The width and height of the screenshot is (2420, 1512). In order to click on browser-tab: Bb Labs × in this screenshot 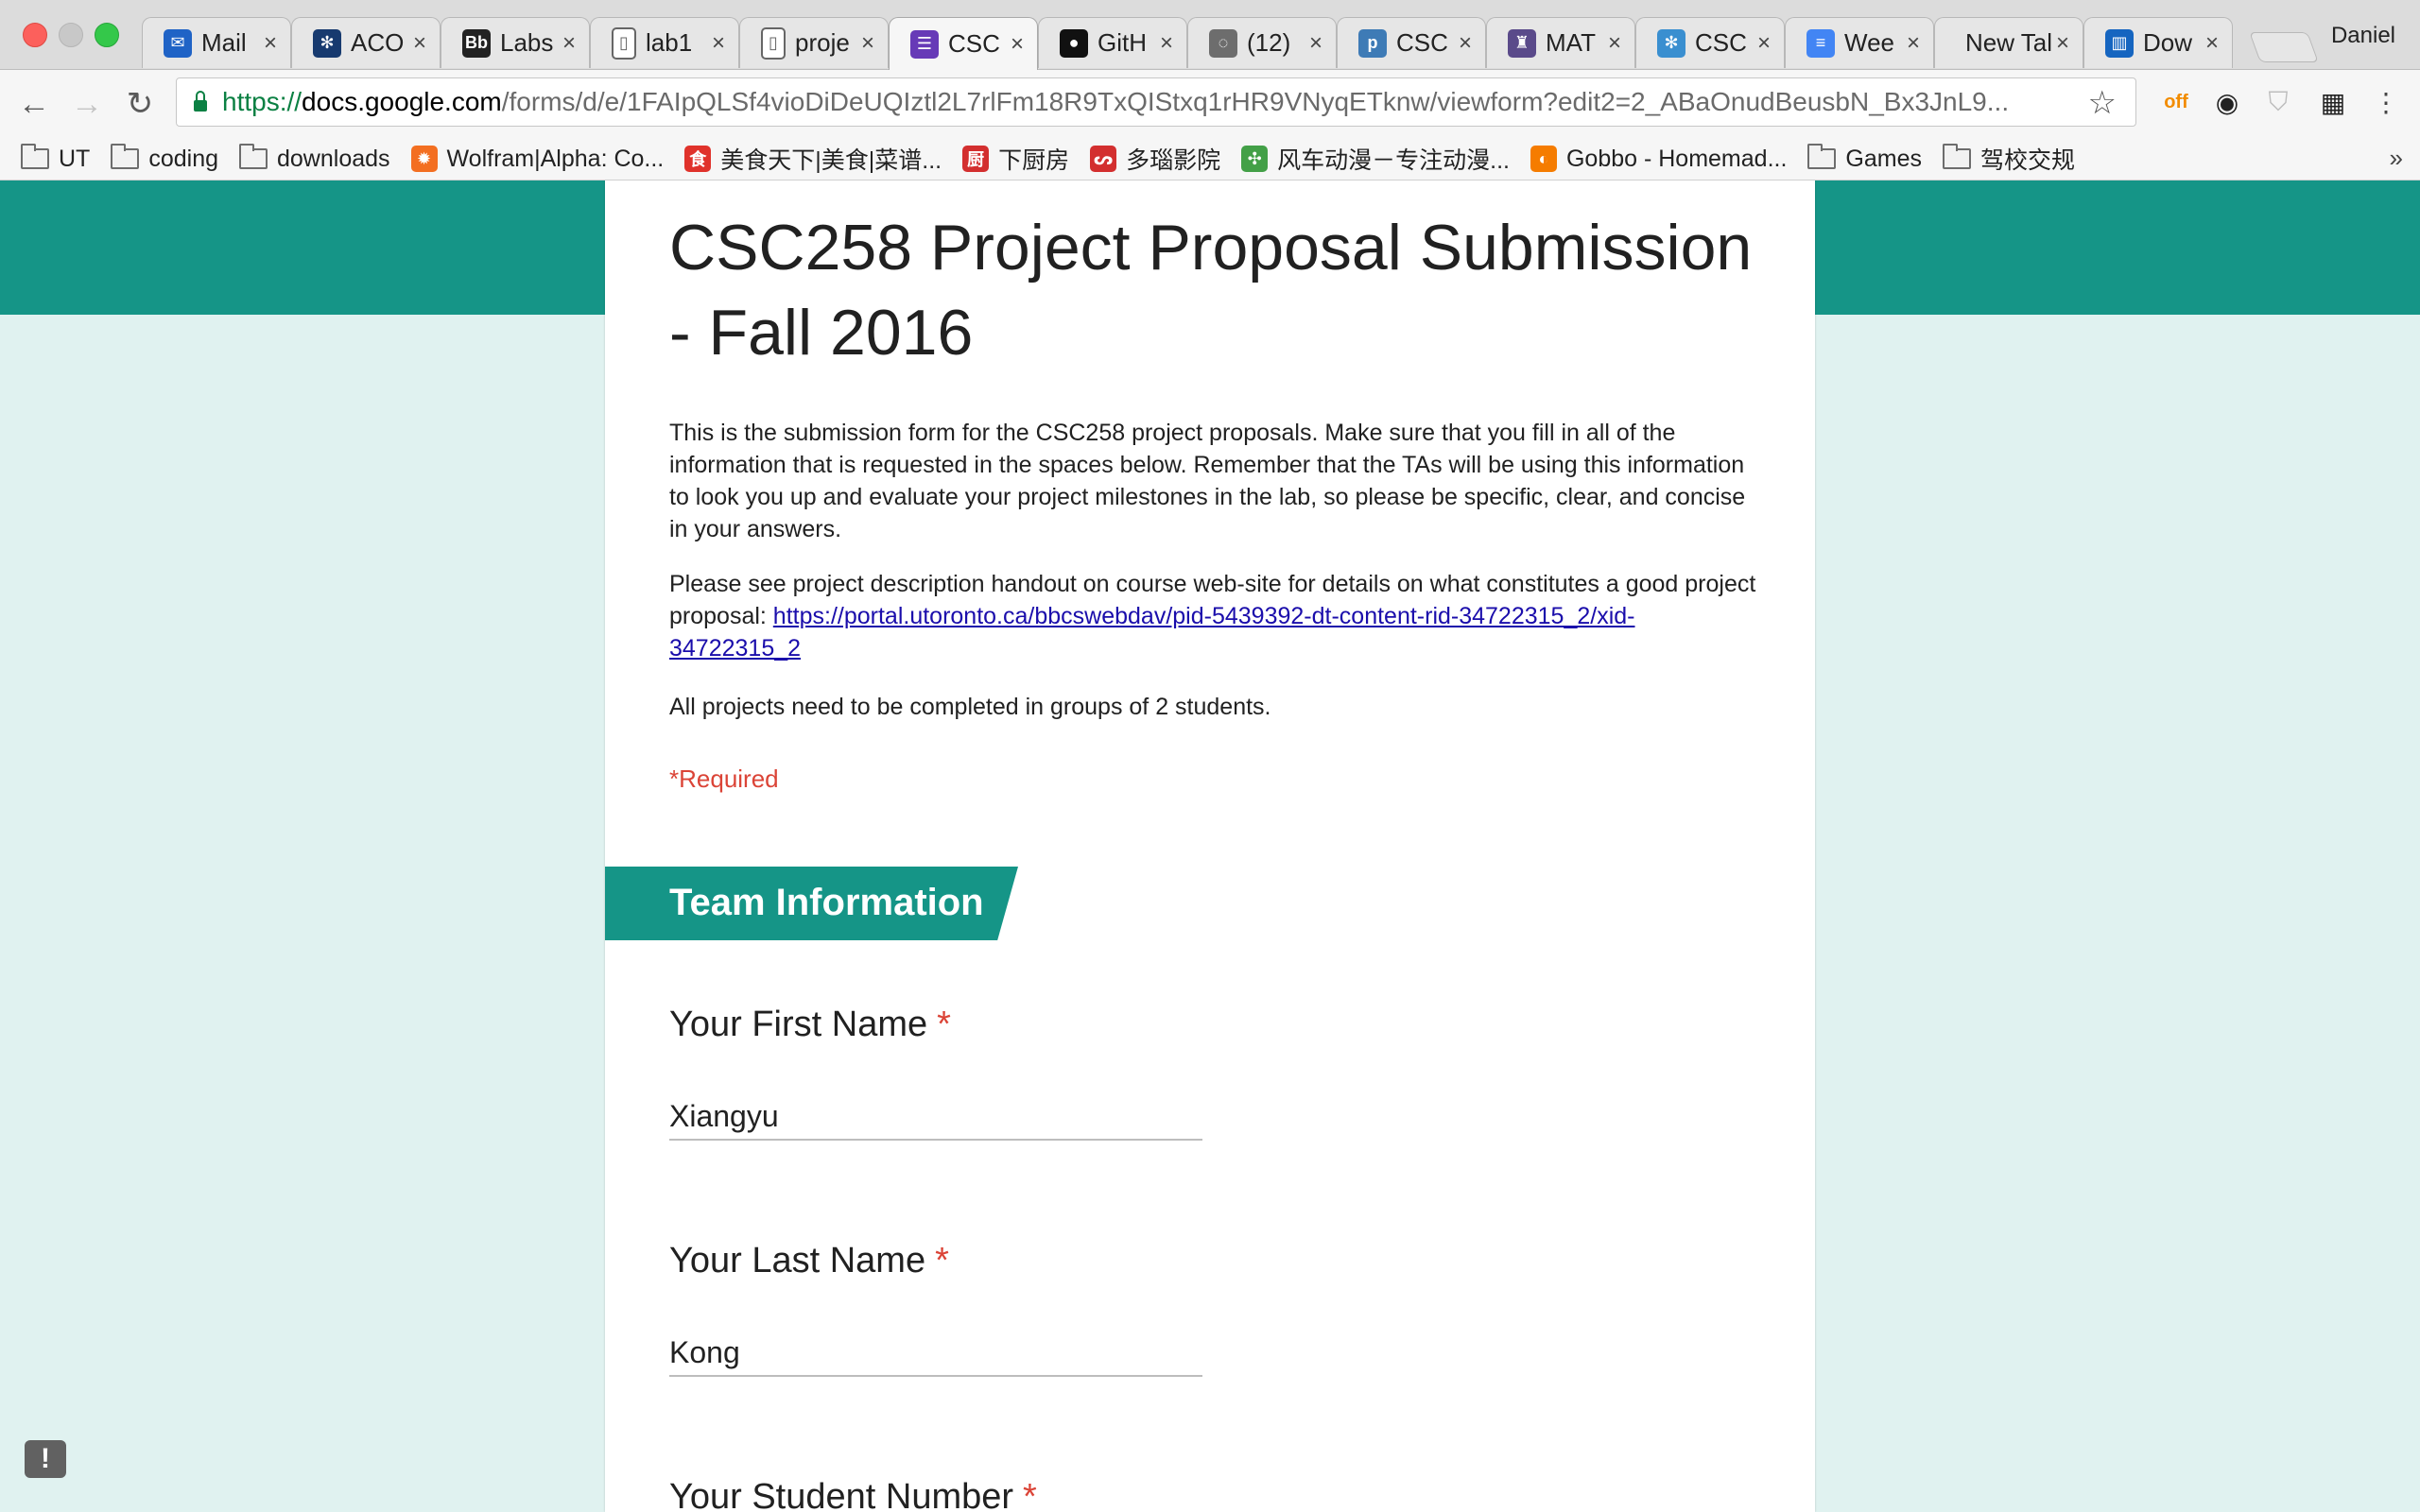, I will do `click(515, 42)`.